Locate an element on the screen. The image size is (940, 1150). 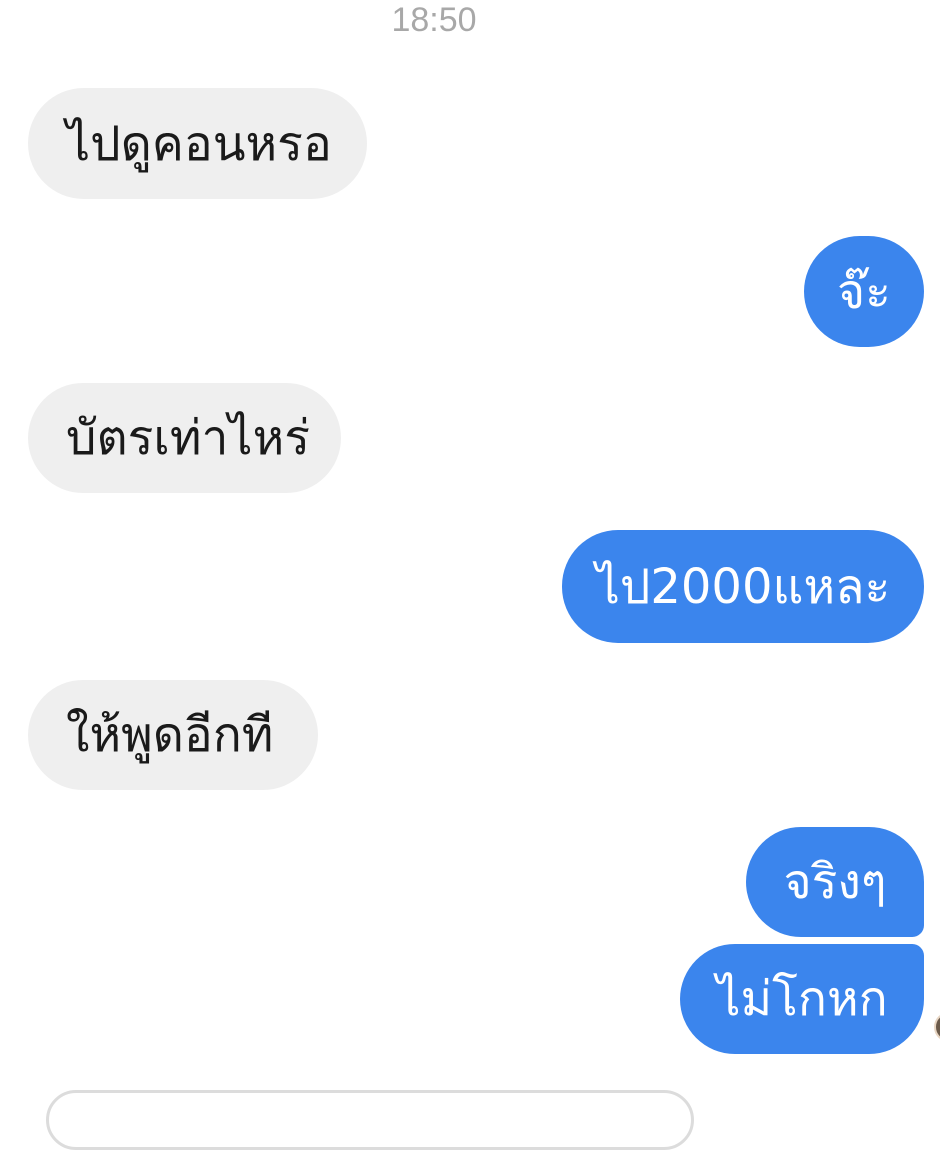
message-text: ไม่โกหก is located at coordinates (802, 999).